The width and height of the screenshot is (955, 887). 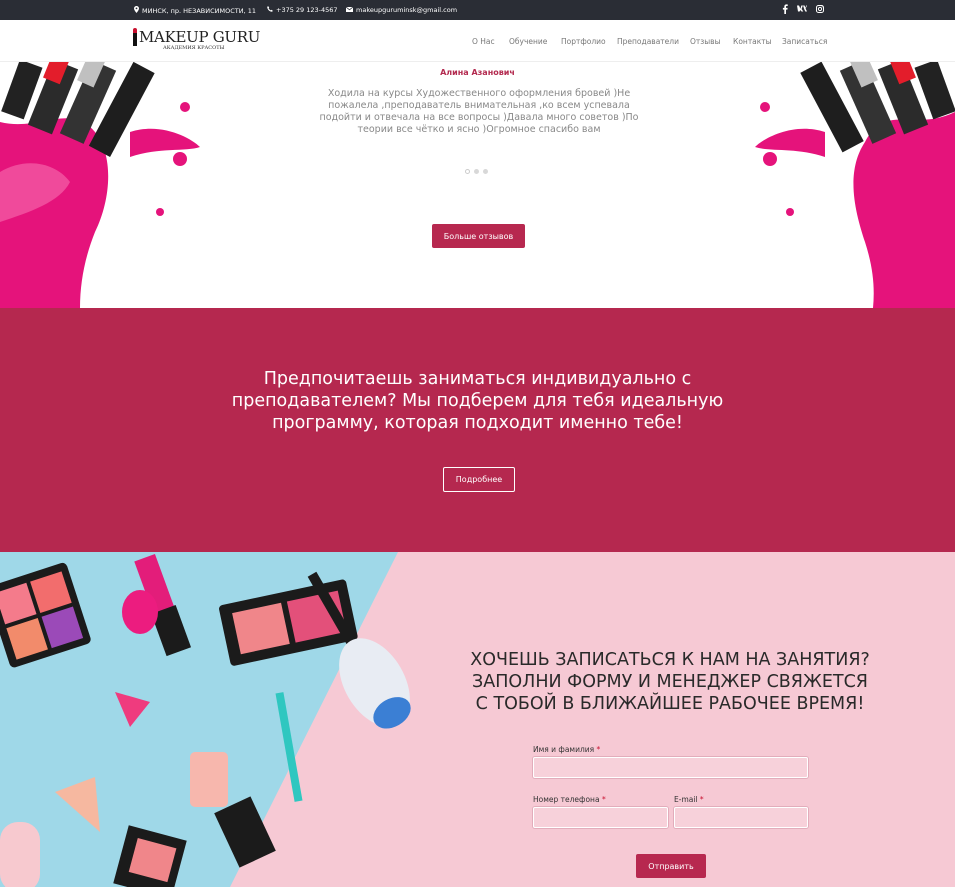 I want to click on carousel-dots, so click(x=476, y=171).